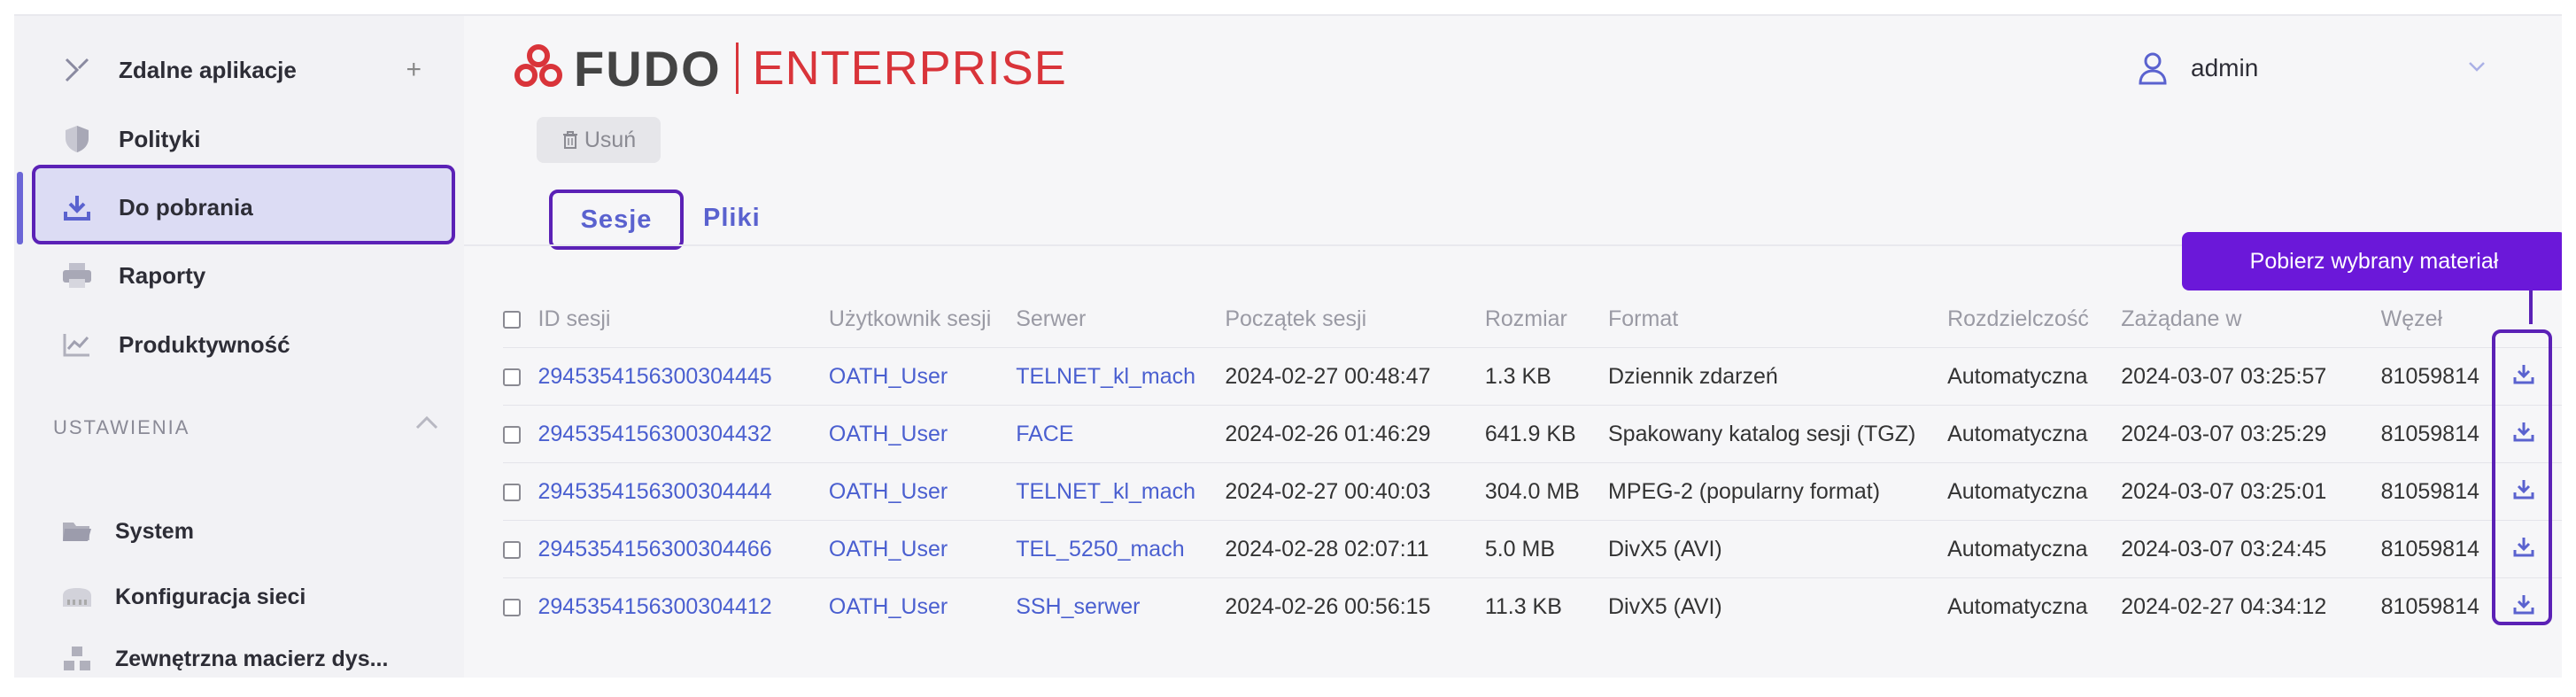  I want to click on download-tooltip: Pobierz wybrany materiał, so click(2372, 261).